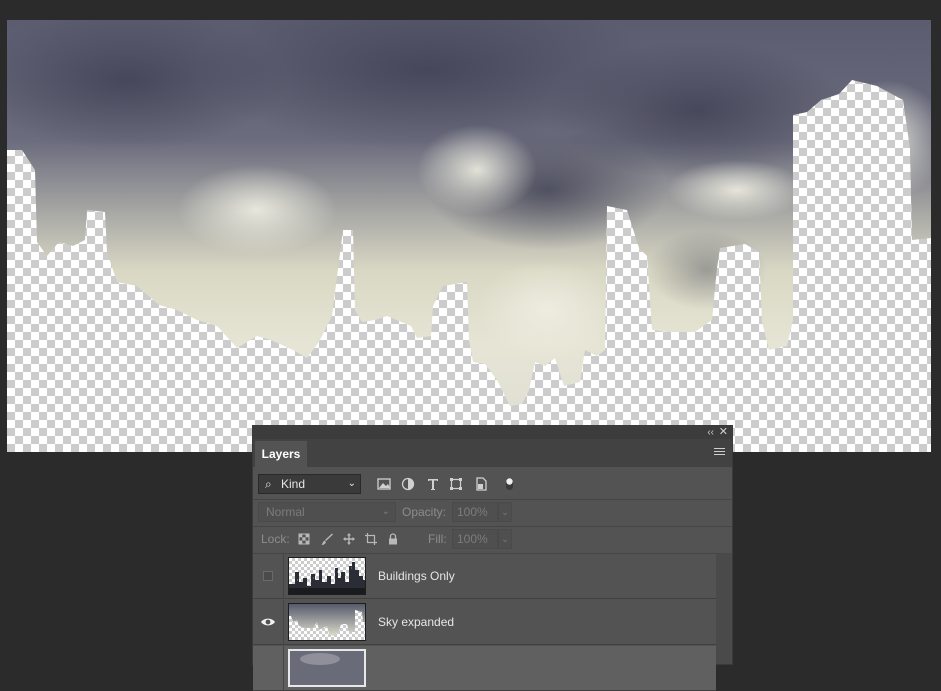 This screenshot has width=941, height=691. Describe the element at coordinates (285, 512) in the screenshot. I see `blend-mode-value: Normal` at that location.